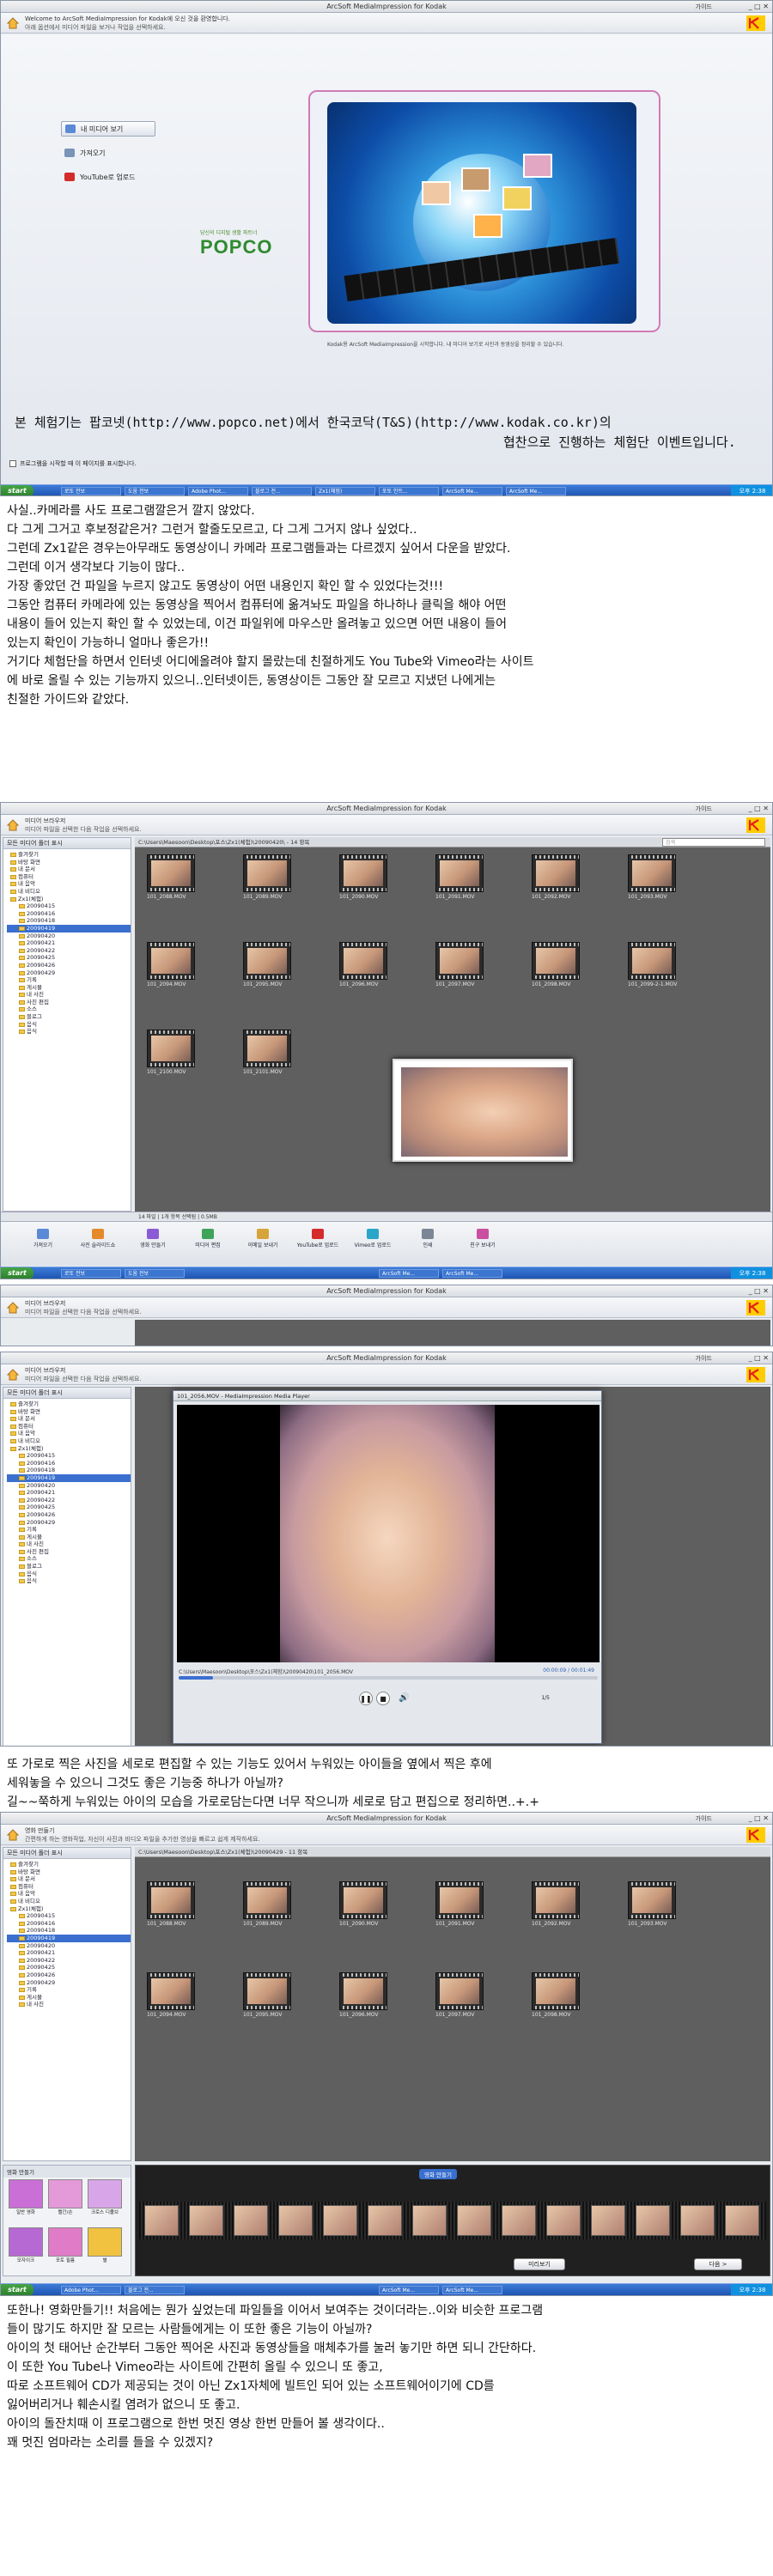 The width and height of the screenshot is (773, 2576). What do you see at coordinates (713, 843) in the screenshot?
I see `search-input: 검색` at bounding box center [713, 843].